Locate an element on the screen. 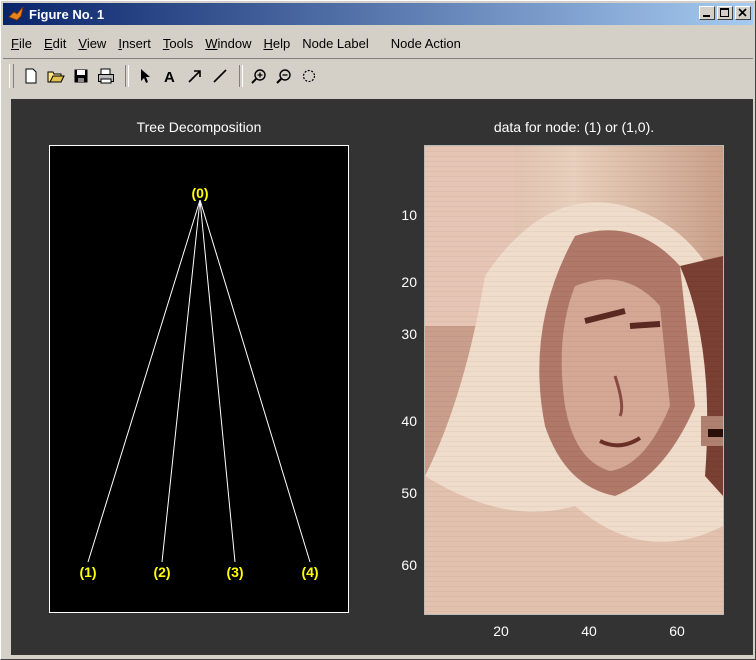  menu-help: Help is located at coordinates (276, 43).